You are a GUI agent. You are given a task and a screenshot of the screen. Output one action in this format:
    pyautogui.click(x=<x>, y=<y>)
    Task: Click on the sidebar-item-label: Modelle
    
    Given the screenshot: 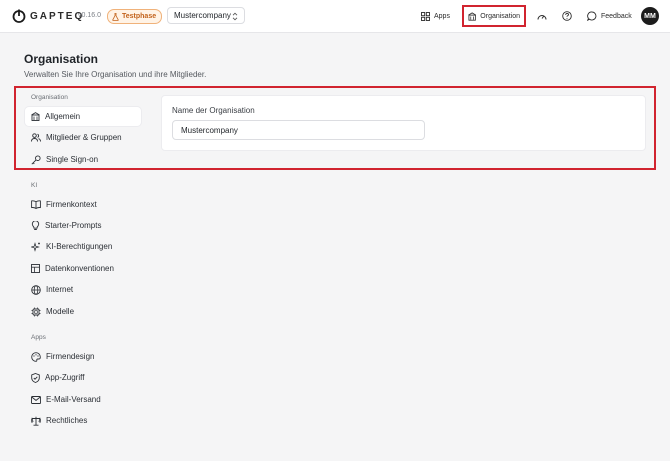 What is the action you would take?
    pyautogui.click(x=60, y=311)
    